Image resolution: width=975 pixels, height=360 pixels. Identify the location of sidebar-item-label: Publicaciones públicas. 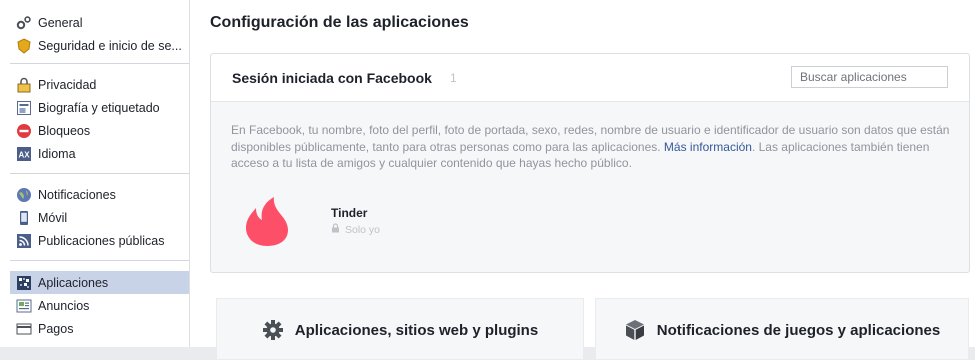
(101, 240).